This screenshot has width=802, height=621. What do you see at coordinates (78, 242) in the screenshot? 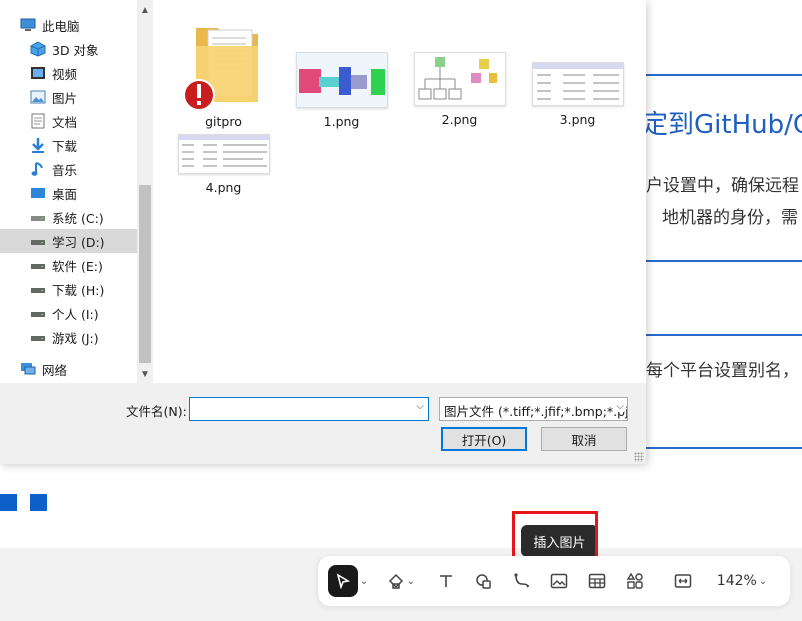
I see `nav-item-label: 学习 (D:)` at bounding box center [78, 242].